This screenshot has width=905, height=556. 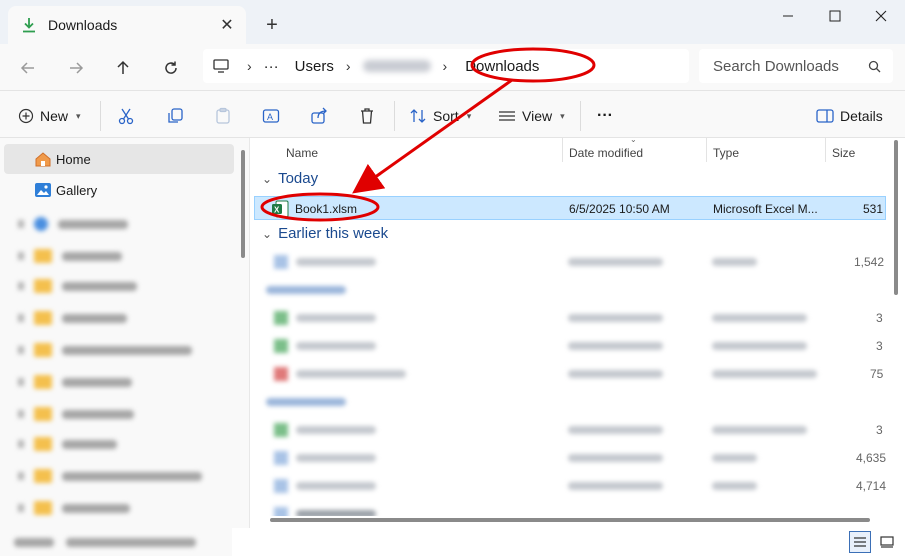 I want to click on column-header-name: Name, so click(x=302, y=153).